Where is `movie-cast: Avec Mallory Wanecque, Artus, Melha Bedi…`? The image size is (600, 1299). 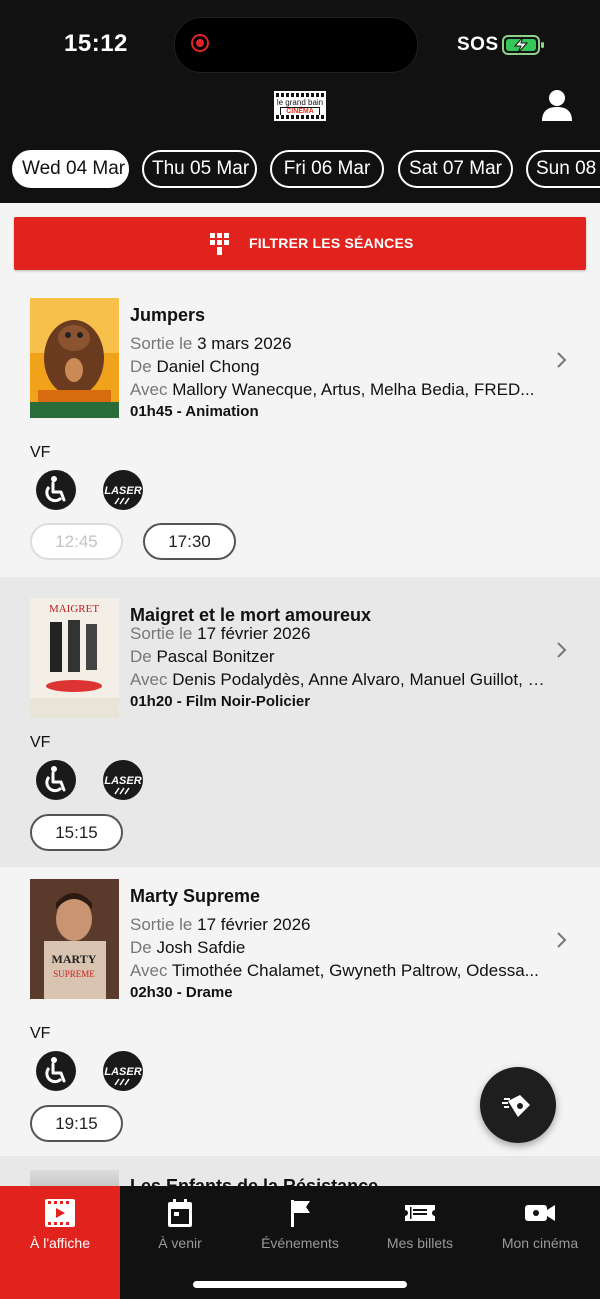
movie-cast: Avec Mallory Wanecque, Artus, Melha Bedi… is located at coordinates (332, 389).